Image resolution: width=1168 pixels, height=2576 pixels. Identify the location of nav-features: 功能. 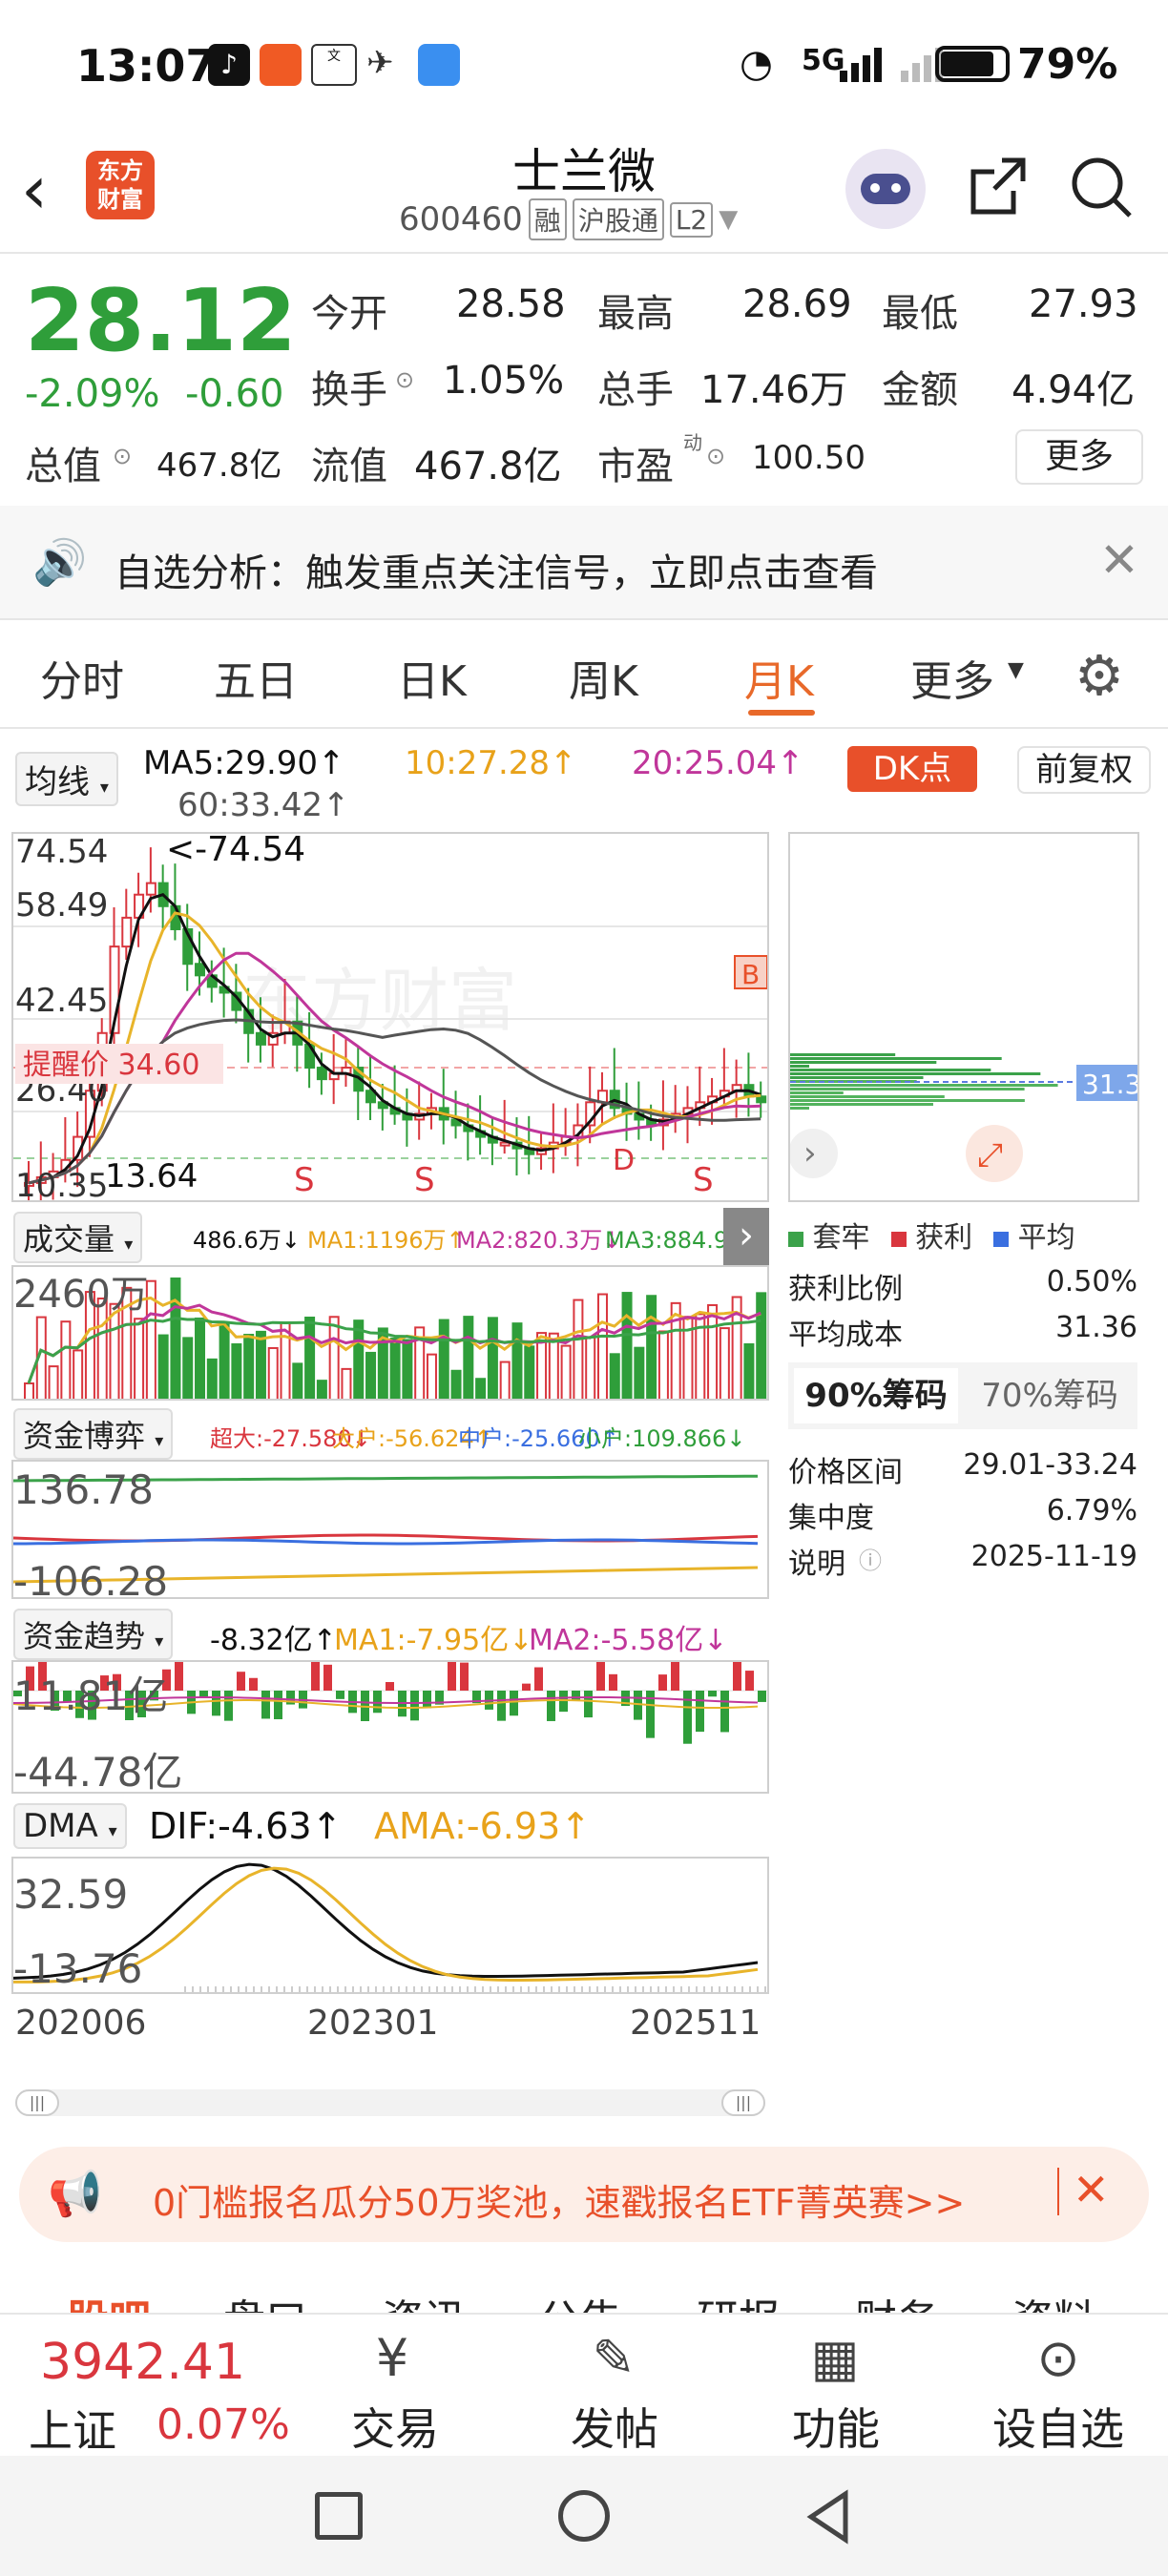
(836, 2426).